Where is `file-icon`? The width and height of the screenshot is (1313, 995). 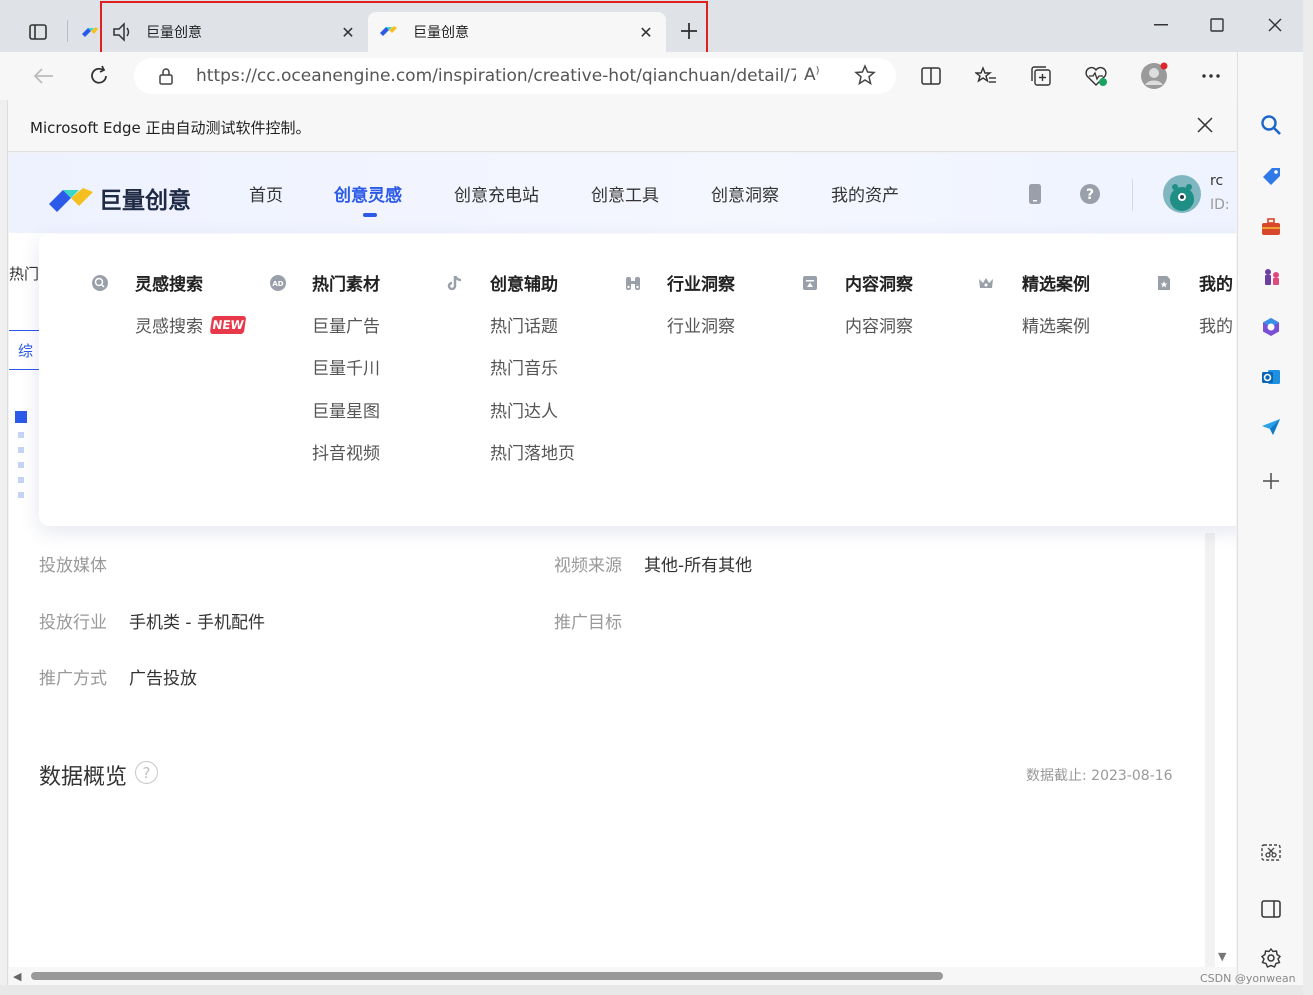
file-icon is located at coordinates (1164, 283).